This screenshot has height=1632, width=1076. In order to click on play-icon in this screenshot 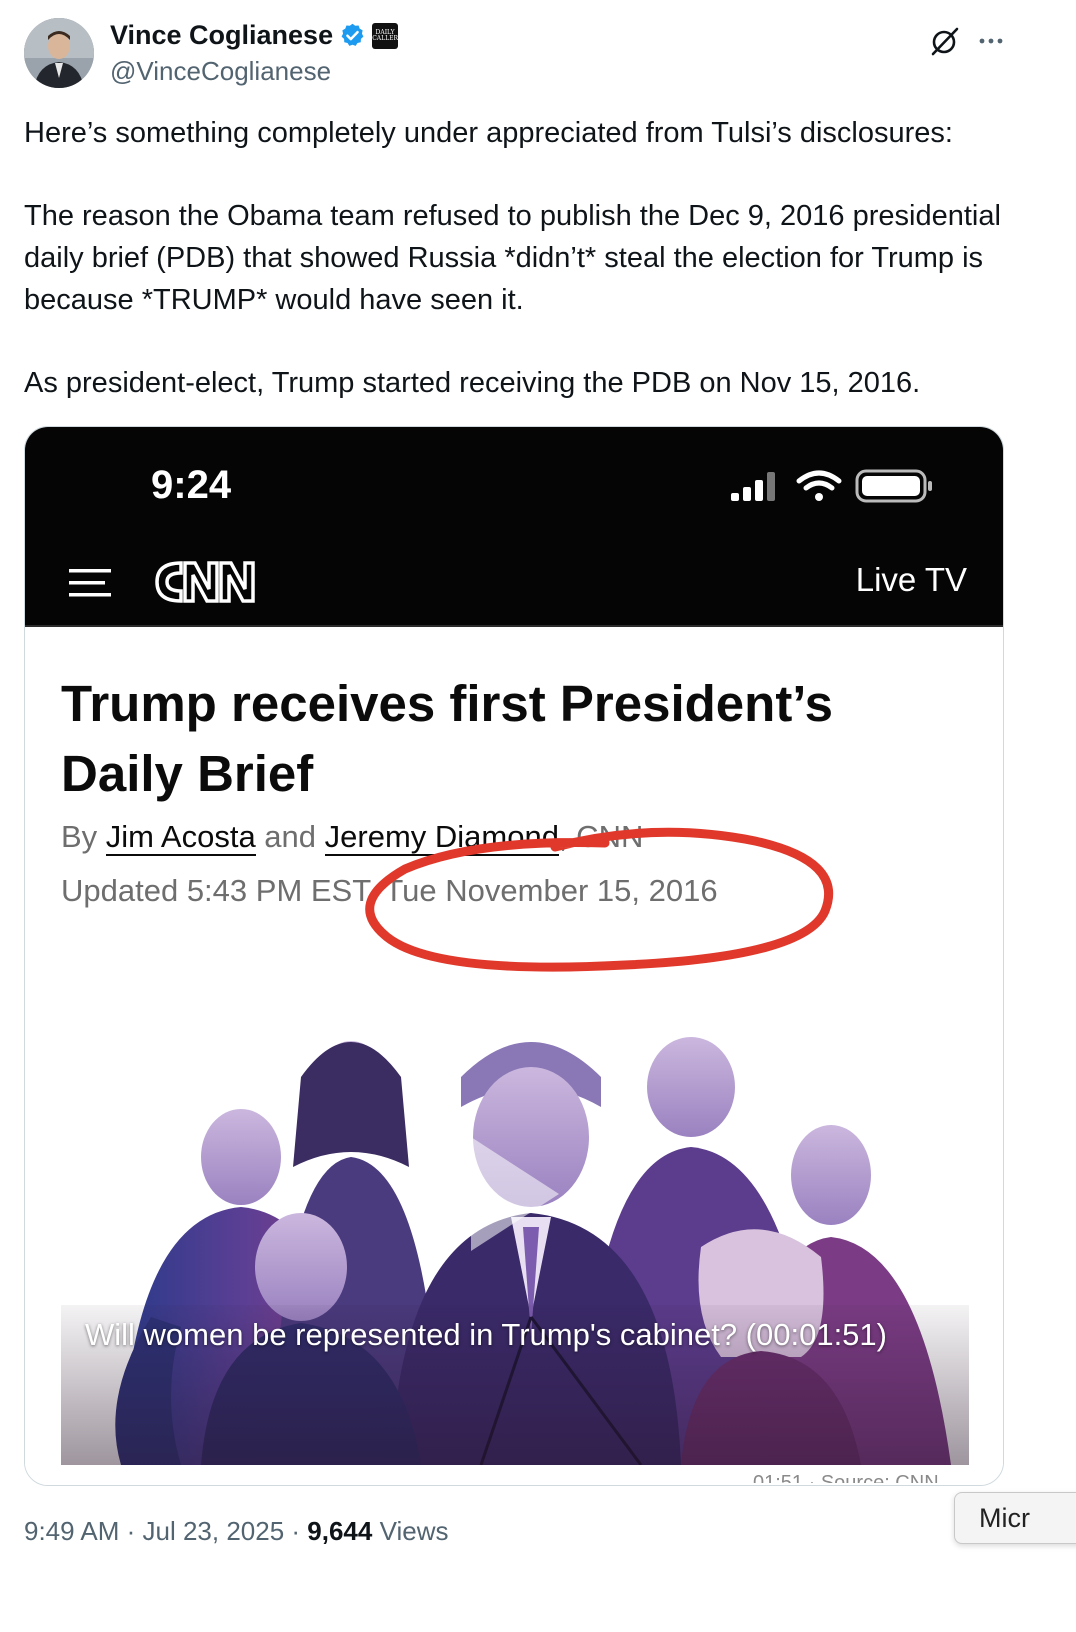, I will do `click(515, 1194)`.